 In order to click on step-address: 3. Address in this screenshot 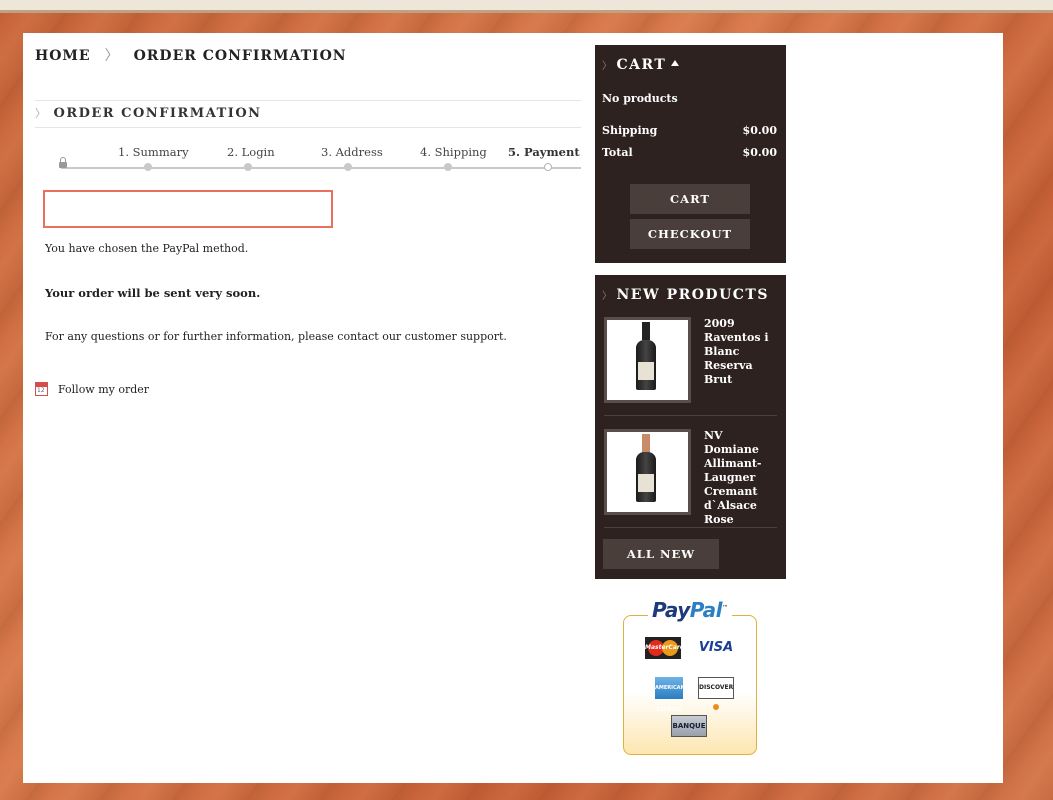, I will do `click(352, 152)`.